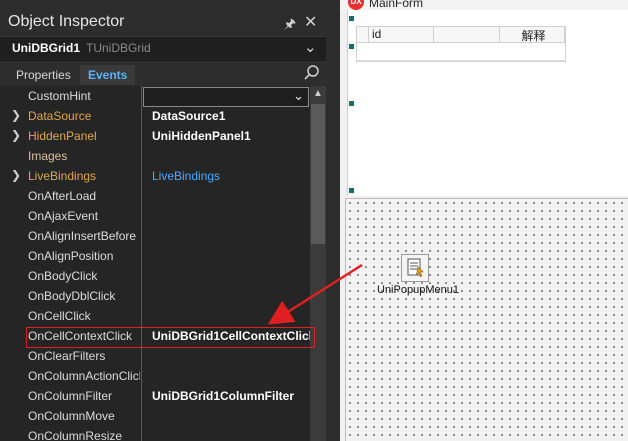  I want to click on event-row-datasource: ❯ DataSource DataSource1, so click(155, 116).